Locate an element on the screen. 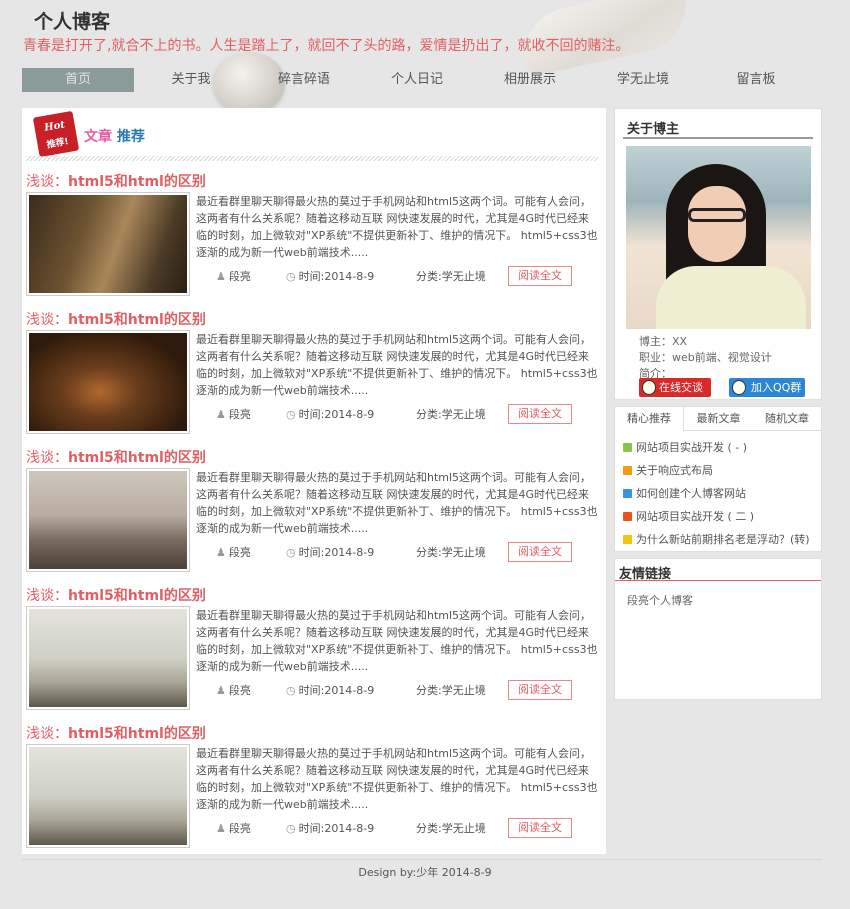 The image size is (850, 909). friend-links-divider is located at coordinates (718, 580).